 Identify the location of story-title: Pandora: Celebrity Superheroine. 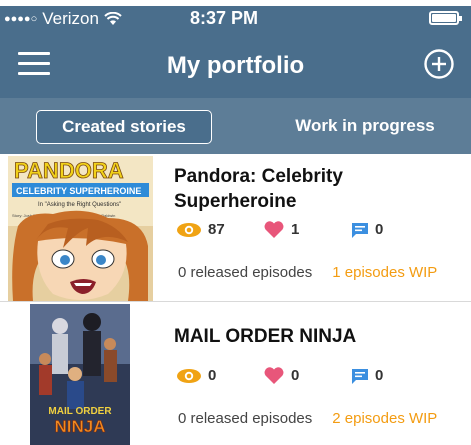
(314, 189).